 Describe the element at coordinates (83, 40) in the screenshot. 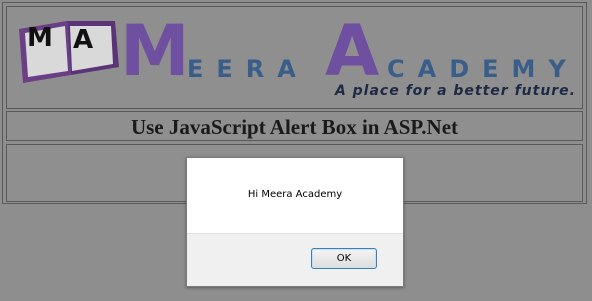

I see `logo-initial-a: A` at that location.